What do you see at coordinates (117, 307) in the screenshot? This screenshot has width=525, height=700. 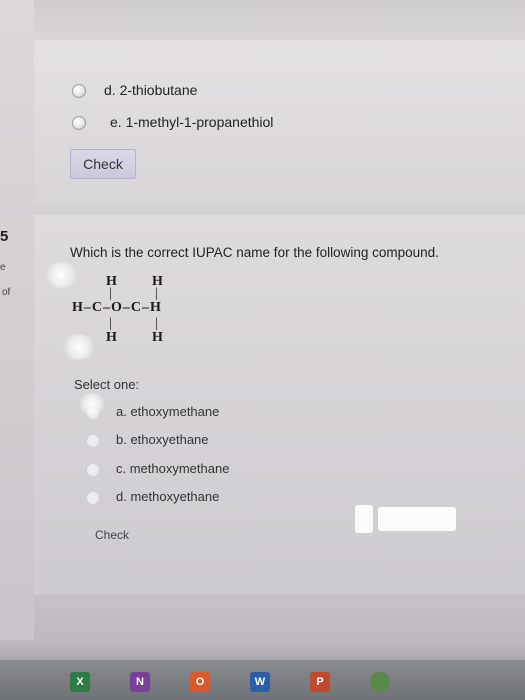 I see `struct-main-chain: H–C–O–C–H` at bounding box center [117, 307].